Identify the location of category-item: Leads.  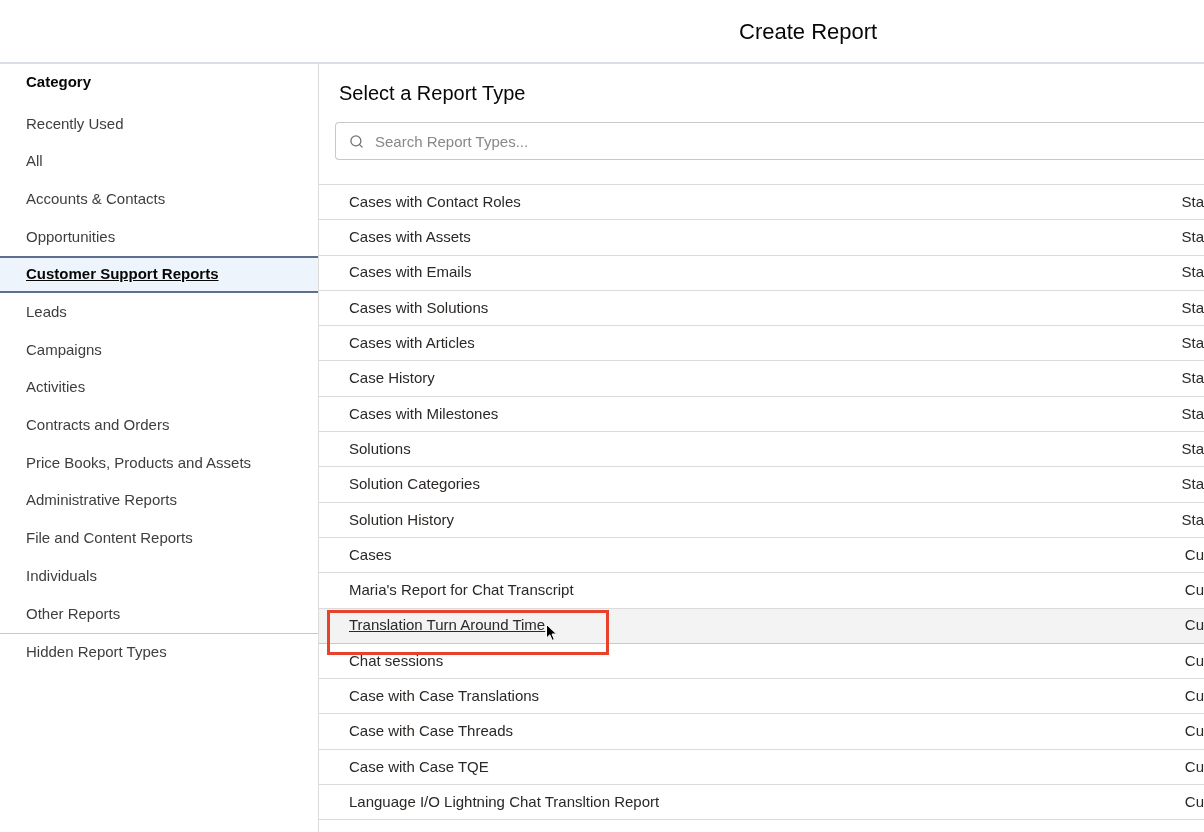
(159, 312).